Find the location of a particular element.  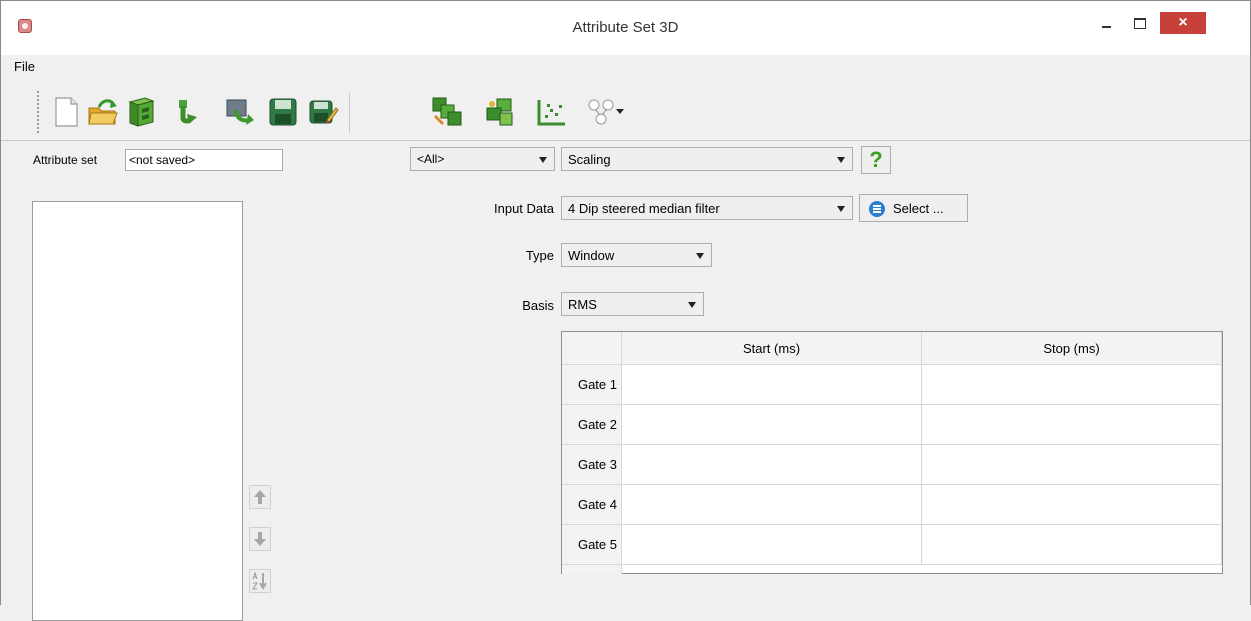

move-down-button is located at coordinates (260, 539).